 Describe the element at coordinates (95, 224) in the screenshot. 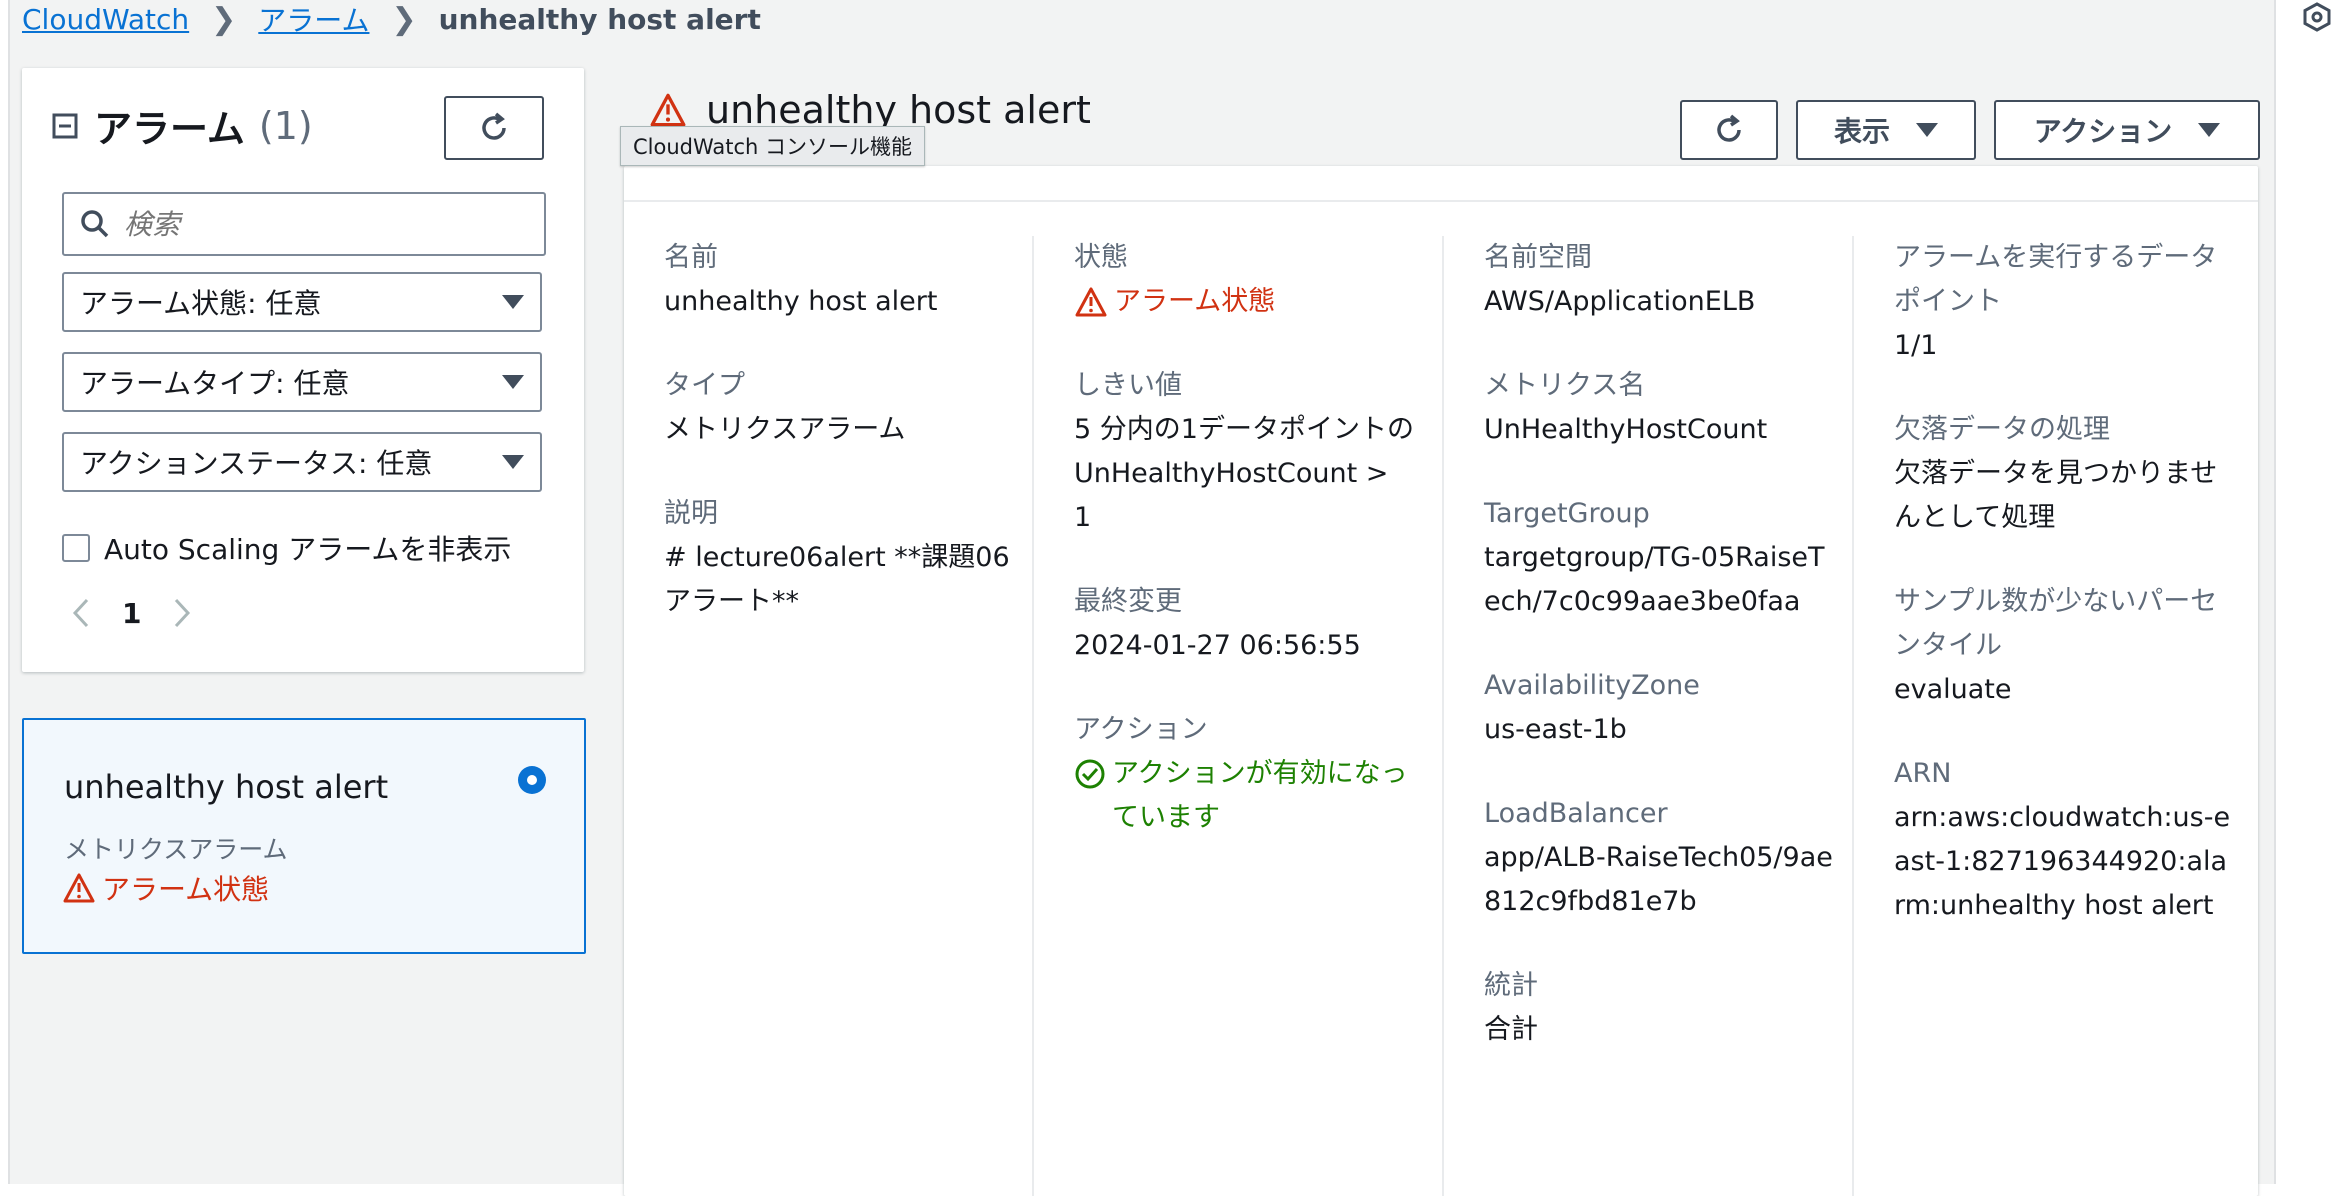

I see `search-icon` at that location.